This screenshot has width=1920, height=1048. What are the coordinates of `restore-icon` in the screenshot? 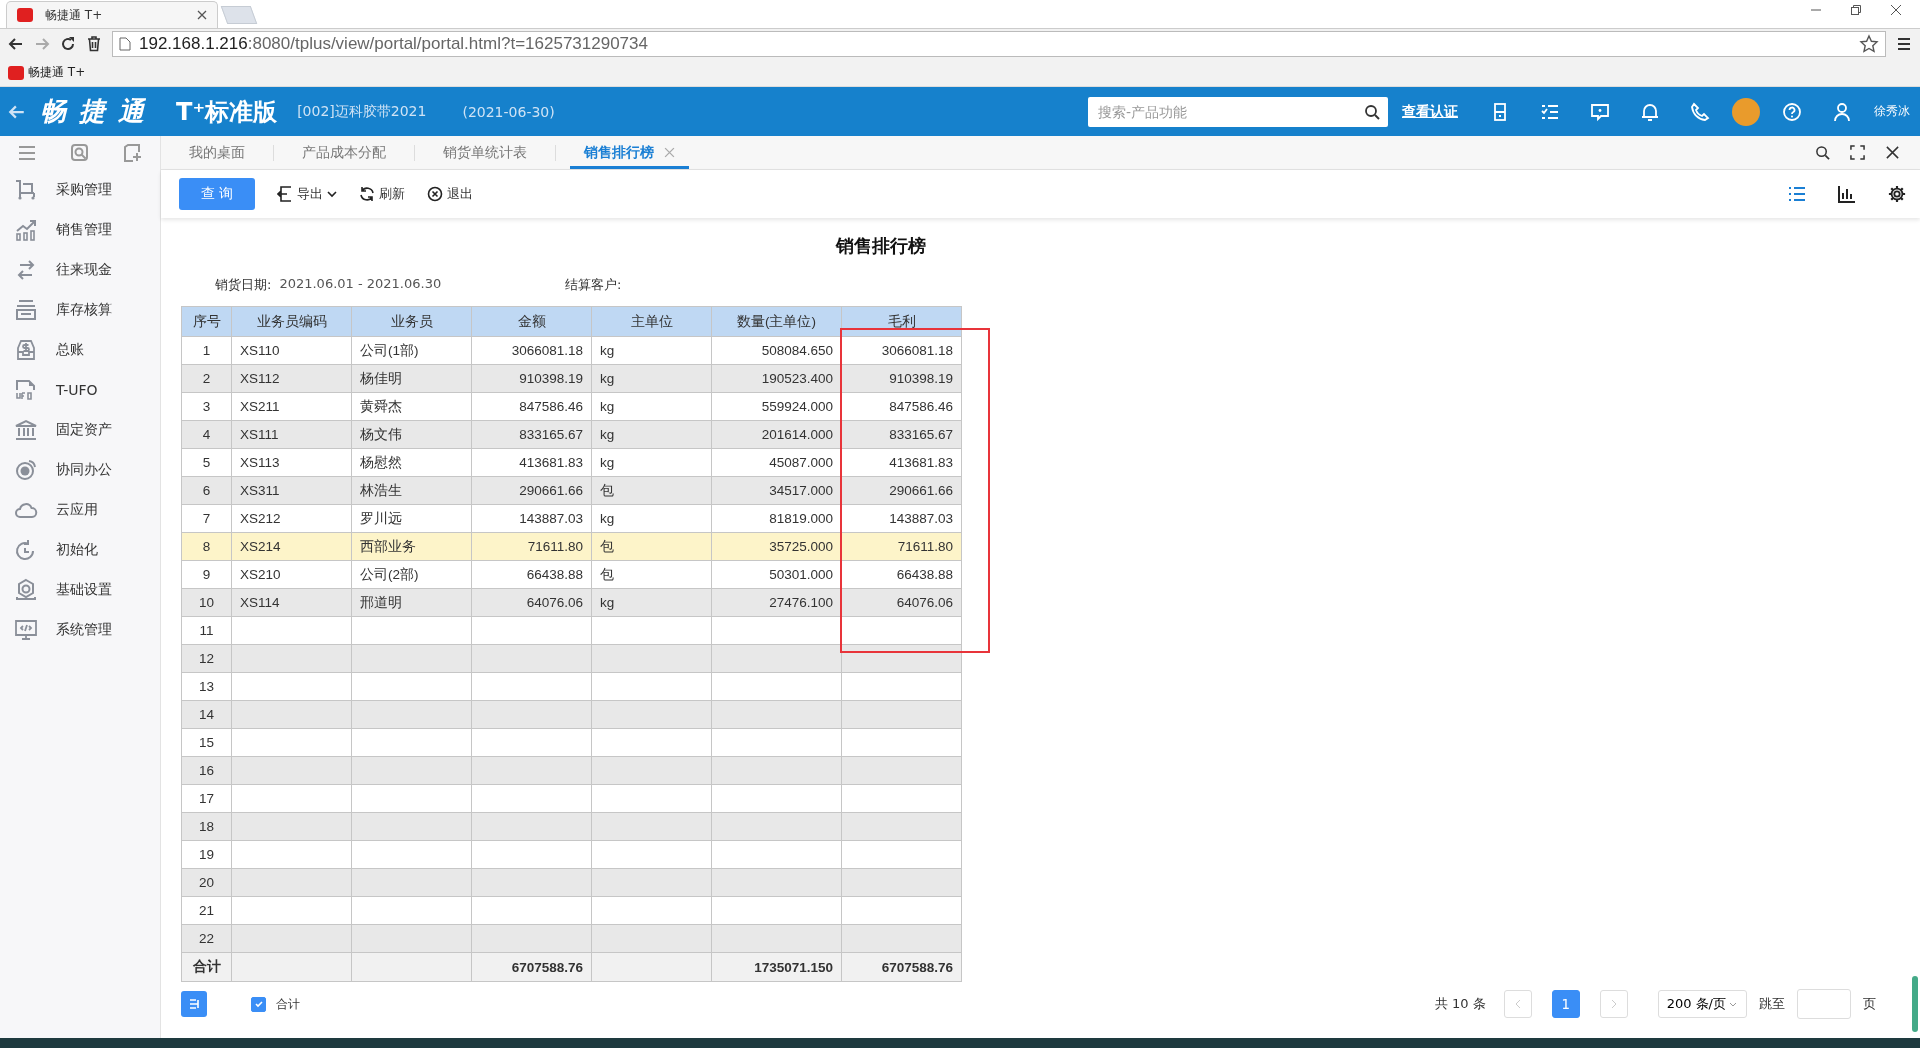 It's located at (1856, 10).